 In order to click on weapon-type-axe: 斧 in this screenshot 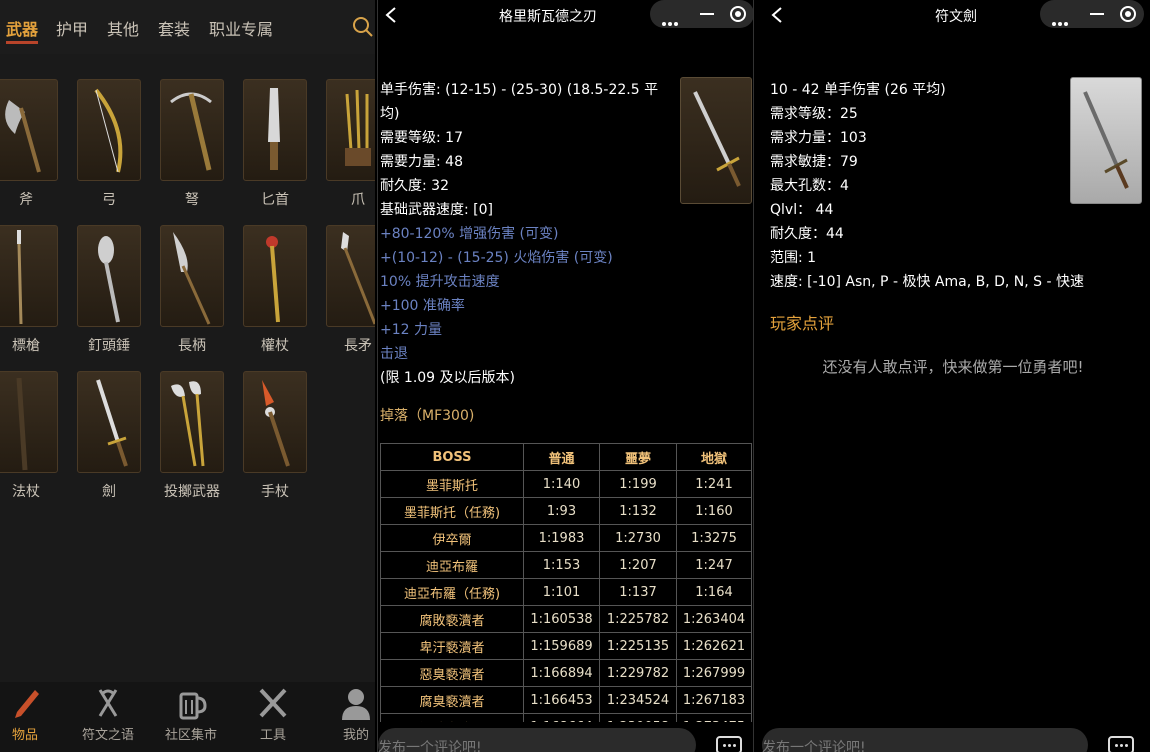, I will do `click(29, 143)`.